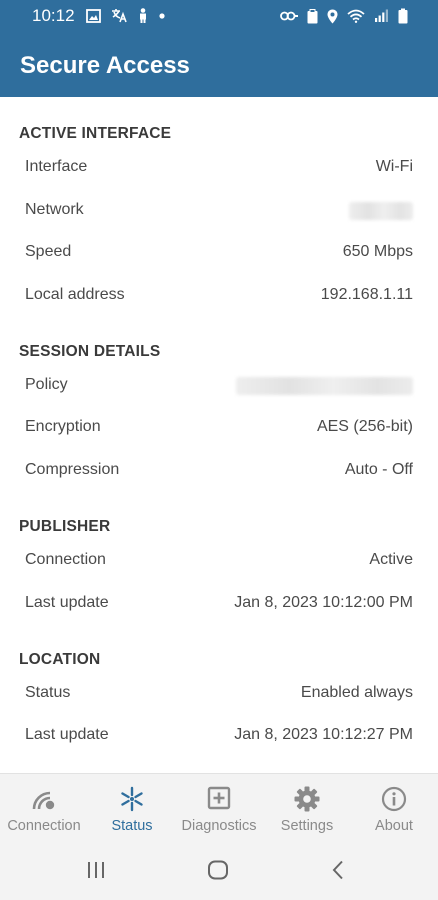  I want to click on person-icon, so click(143, 15).